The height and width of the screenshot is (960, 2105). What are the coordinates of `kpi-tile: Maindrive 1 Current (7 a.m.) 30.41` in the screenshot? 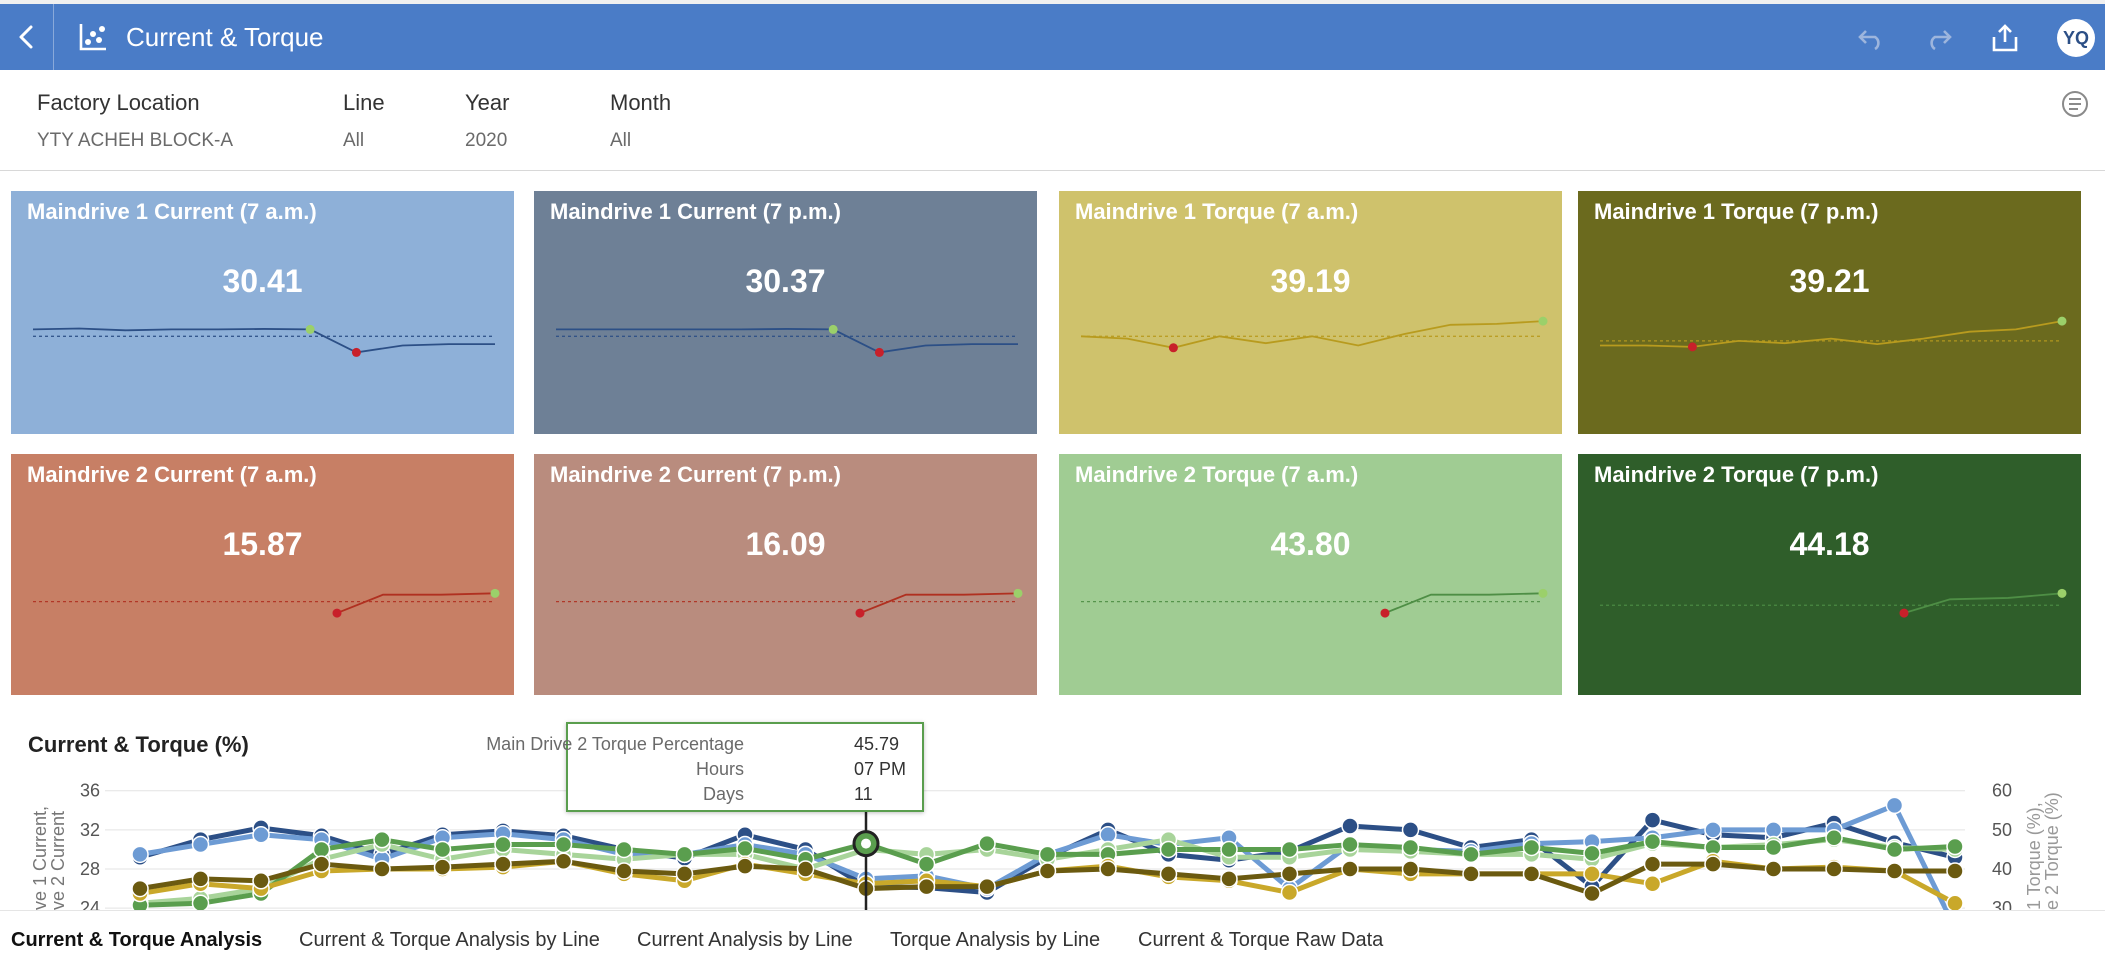 It's located at (262, 312).